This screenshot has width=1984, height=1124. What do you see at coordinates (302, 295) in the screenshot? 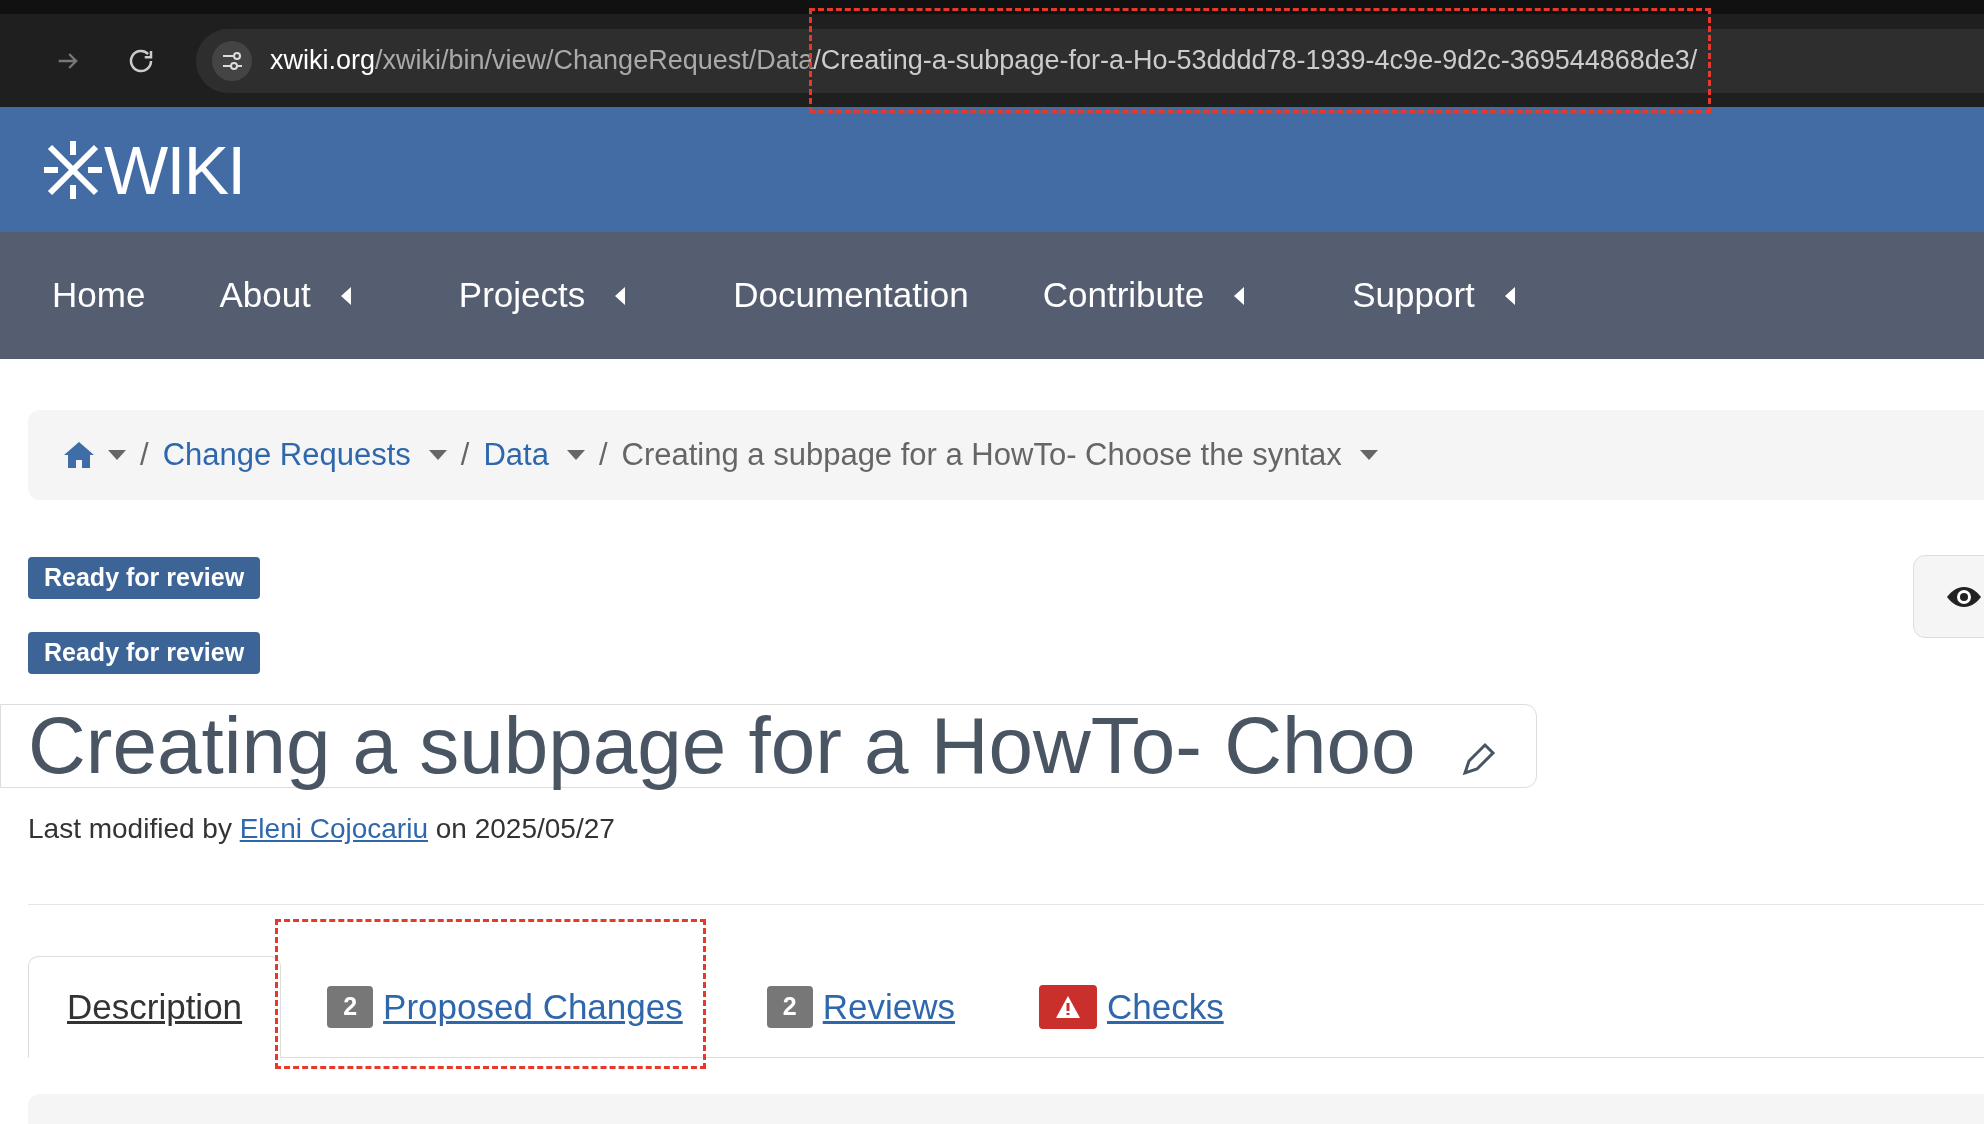
I see `nav-item: About` at bounding box center [302, 295].